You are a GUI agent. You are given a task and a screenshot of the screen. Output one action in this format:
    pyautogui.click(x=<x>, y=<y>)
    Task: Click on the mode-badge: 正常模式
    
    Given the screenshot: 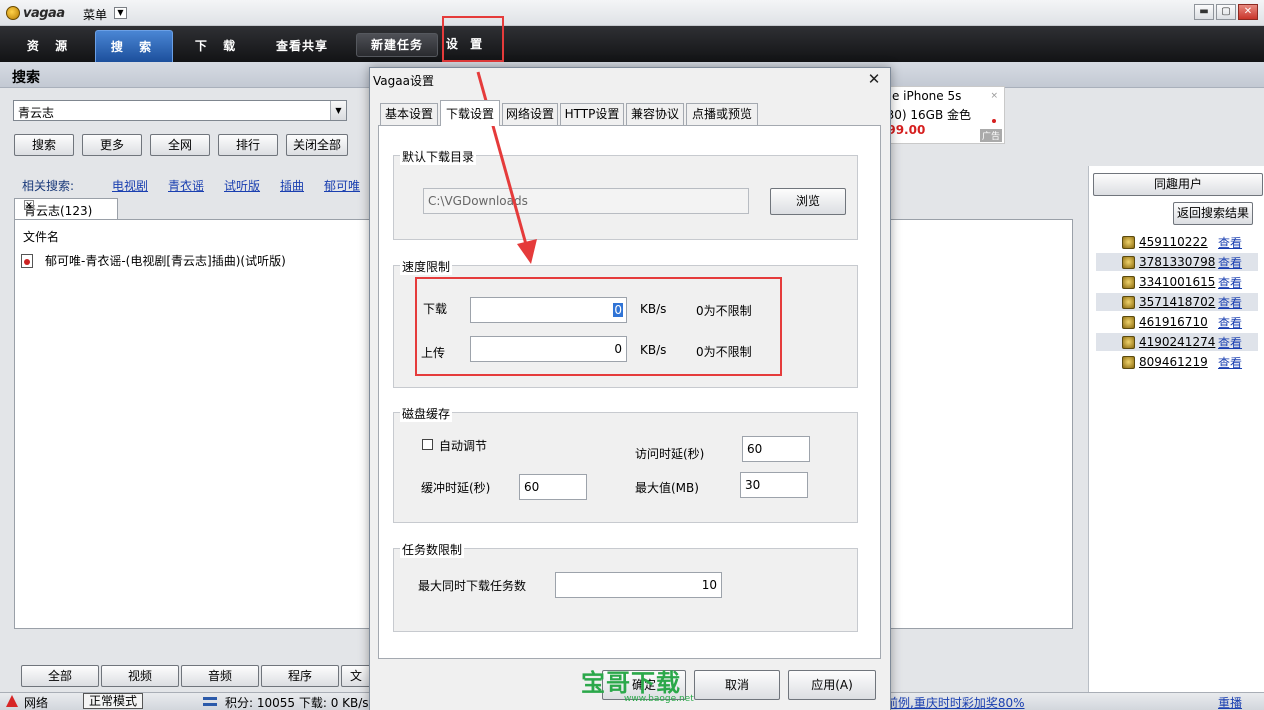 What is the action you would take?
    pyautogui.click(x=113, y=701)
    